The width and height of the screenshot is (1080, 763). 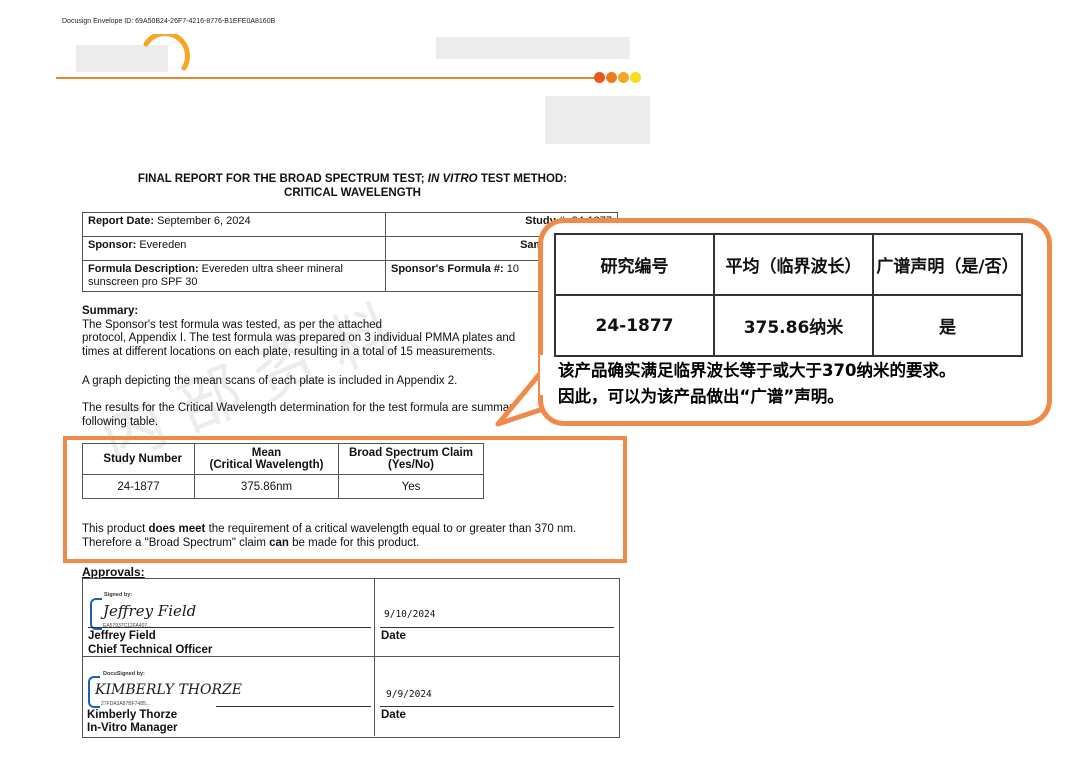 What do you see at coordinates (113, 572) in the screenshot?
I see `approvals-heading: Approvals:` at bounding box center [113, 572].